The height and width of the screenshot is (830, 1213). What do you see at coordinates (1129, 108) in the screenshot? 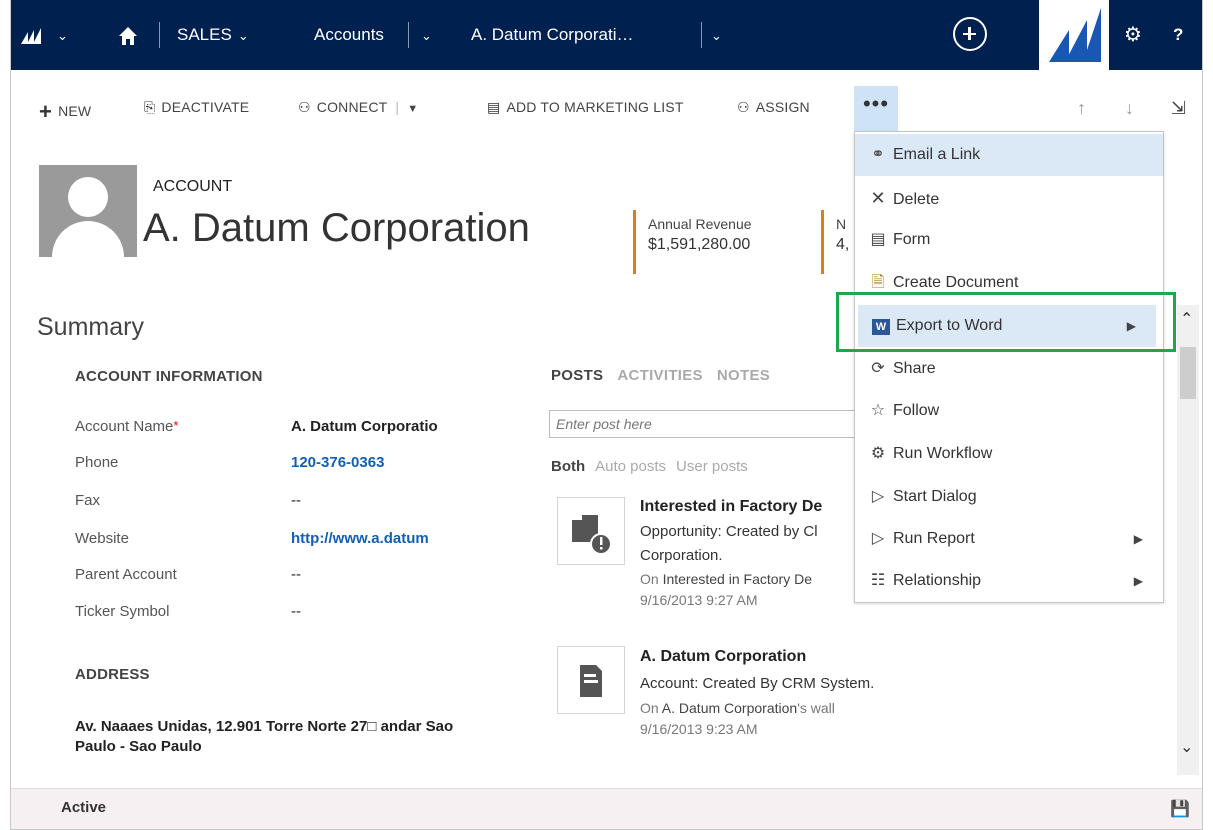
I see `next-record-arrow-icon: ↓` at bounding box center [1129, 108].